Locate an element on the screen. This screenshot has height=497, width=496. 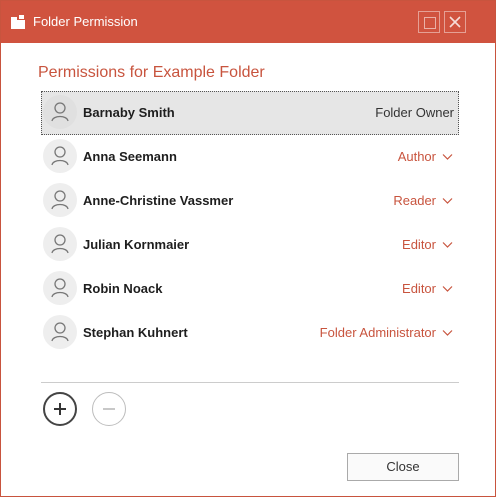
user-name: Anne-Christine Vassmer is located at coordinates (158, 200).